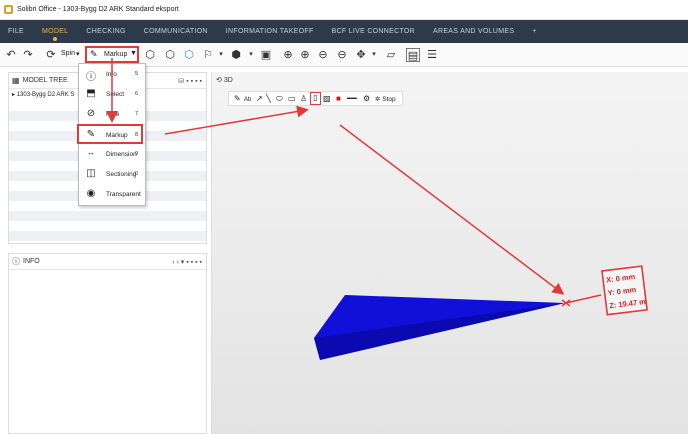 This screenshot has height=434, width=688. Describe the element at coordinates (452, 209) in the screenshot. I see `arrow-to-point` at that location.